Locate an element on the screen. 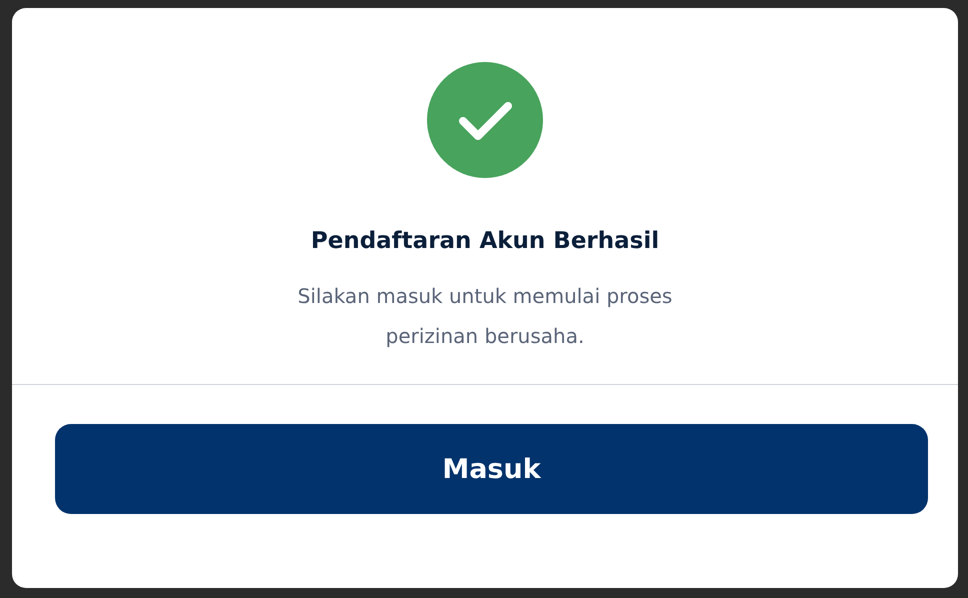 This screenshot has width=968, height=598. dialog-message: Silakan masuk untuk memulai proses perizinan berusaha. is located at coordinates (485, 316).